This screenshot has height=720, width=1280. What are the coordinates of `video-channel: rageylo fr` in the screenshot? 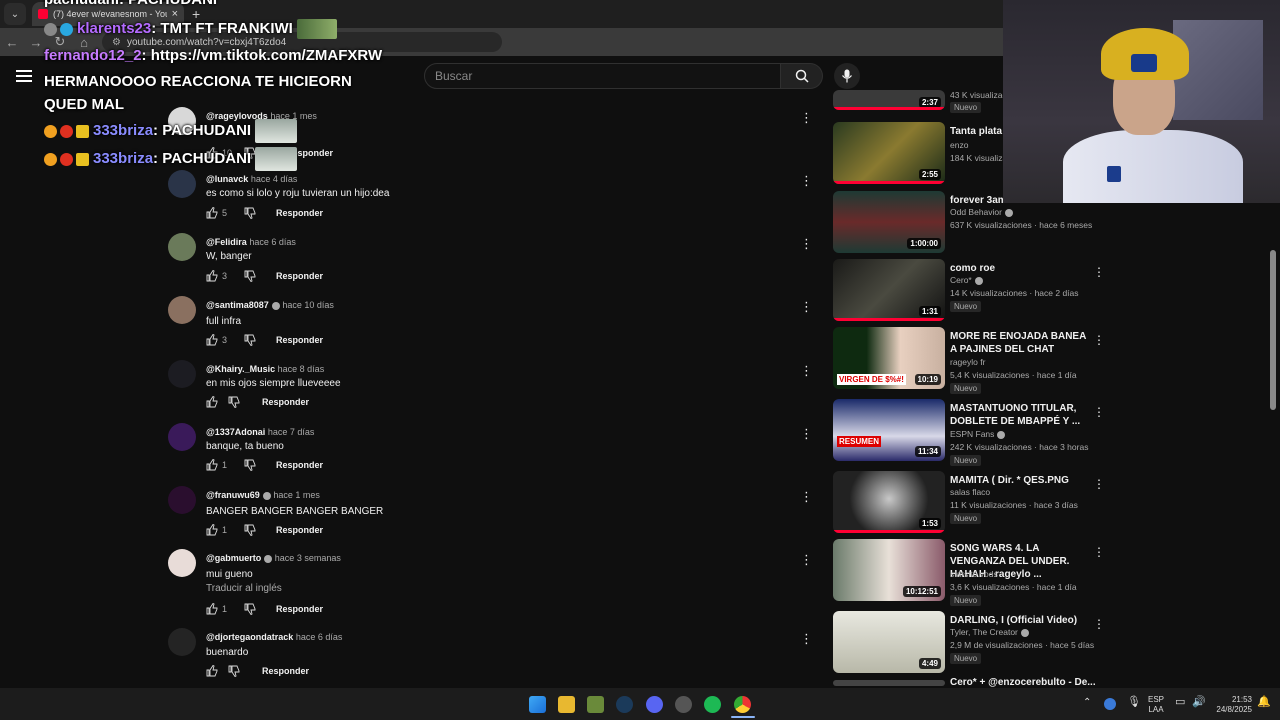 It's located at (967, 362).